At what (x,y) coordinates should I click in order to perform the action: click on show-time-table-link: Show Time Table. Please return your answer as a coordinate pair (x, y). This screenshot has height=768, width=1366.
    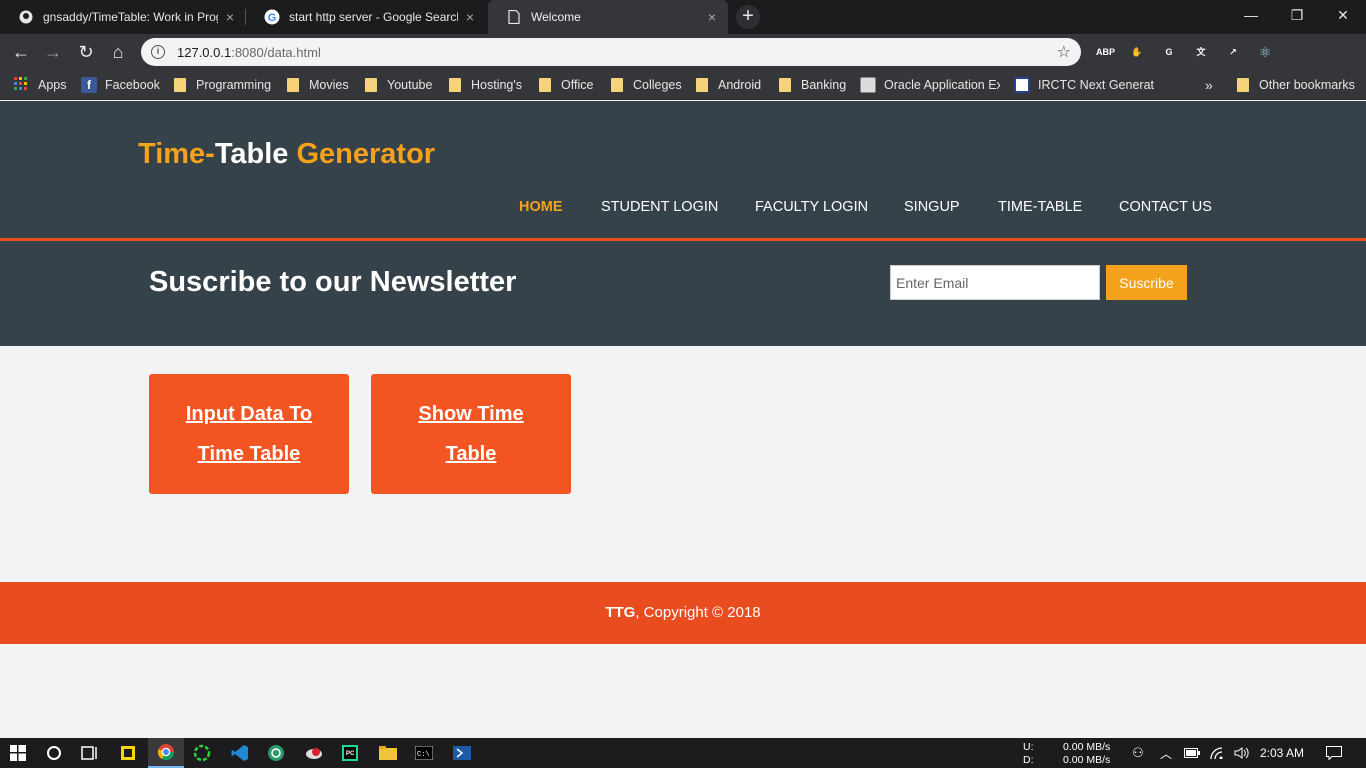
    Looking at the image, I should click on (471, 434).